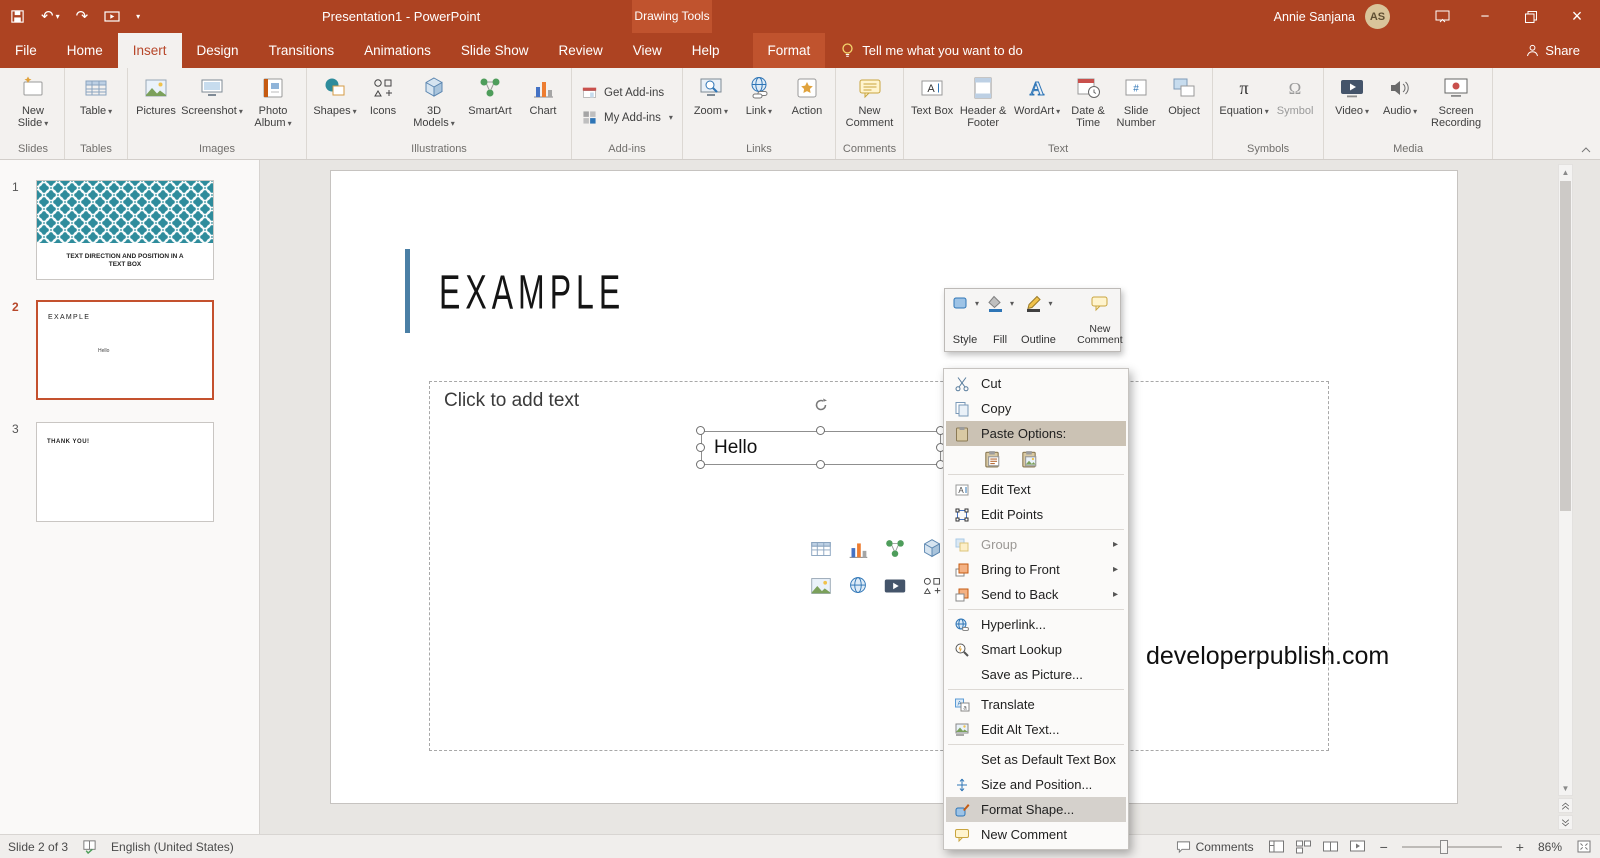  What do you see at coordinates (85, 50) in the screenshot?
I see `tab-home: Home` at bounding box center [85, 50].